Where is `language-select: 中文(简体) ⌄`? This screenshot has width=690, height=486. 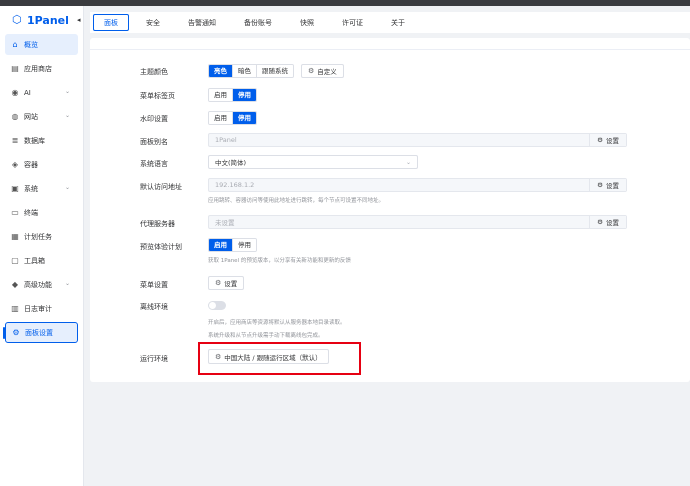
language-select: 中文(简体) ⌄ is located at coordinates (313, 162).